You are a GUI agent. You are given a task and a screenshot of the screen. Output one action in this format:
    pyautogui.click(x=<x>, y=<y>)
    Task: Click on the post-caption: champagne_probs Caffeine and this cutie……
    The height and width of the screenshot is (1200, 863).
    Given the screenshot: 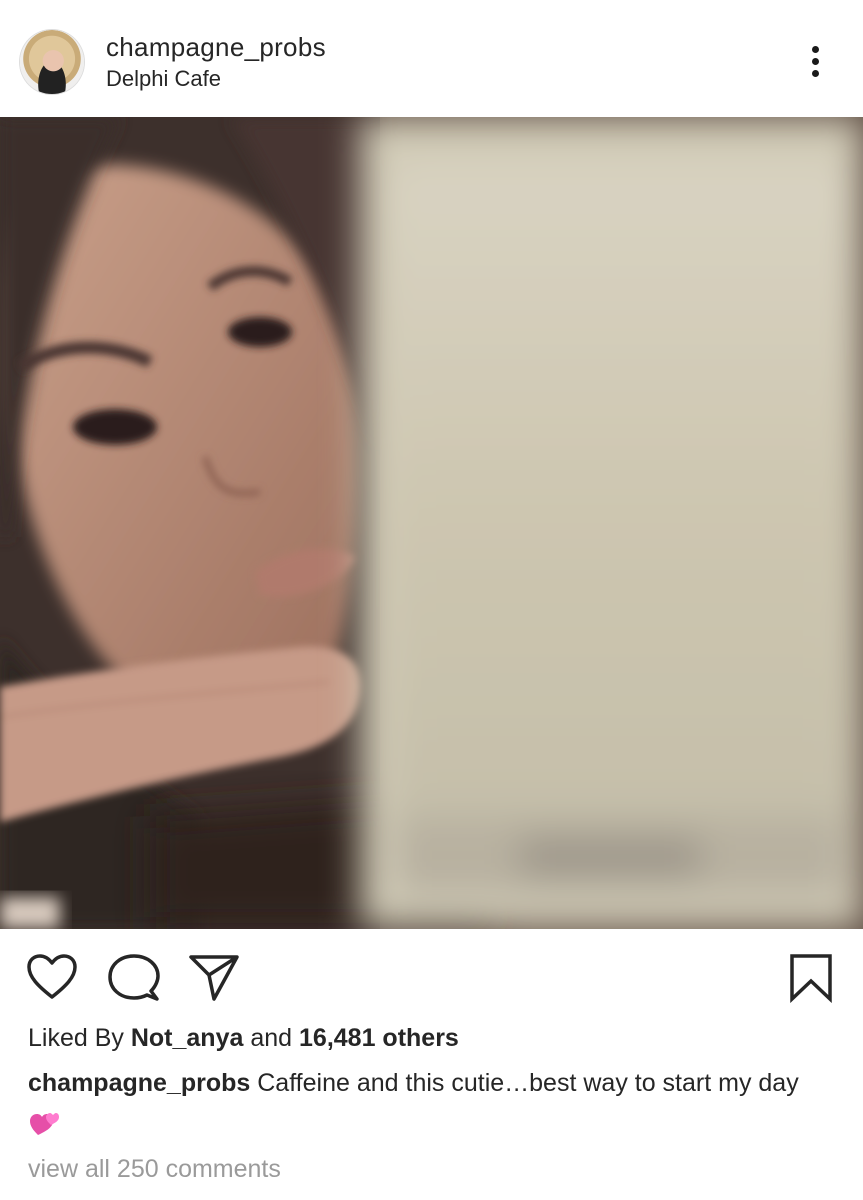 What is the action you would take?
    pyautogui.click(x=428, y=1106)
    